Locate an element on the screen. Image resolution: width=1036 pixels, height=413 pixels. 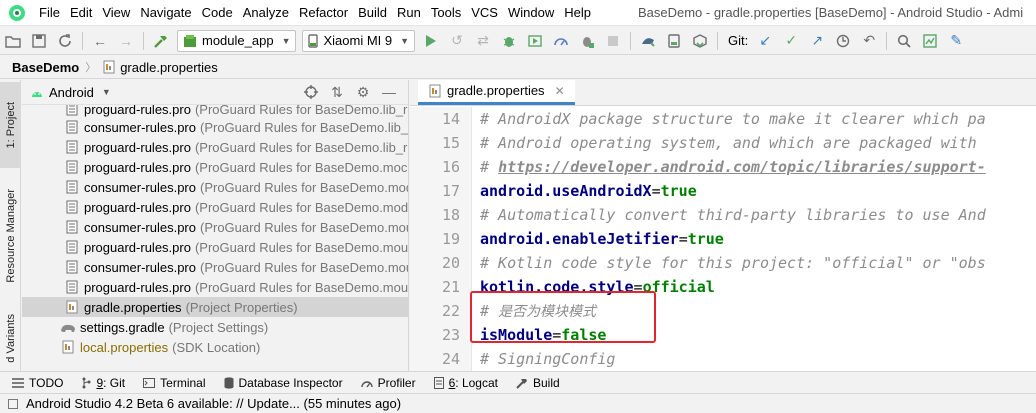
tree-file-name: local.properties is located at coordinates (124, 347).